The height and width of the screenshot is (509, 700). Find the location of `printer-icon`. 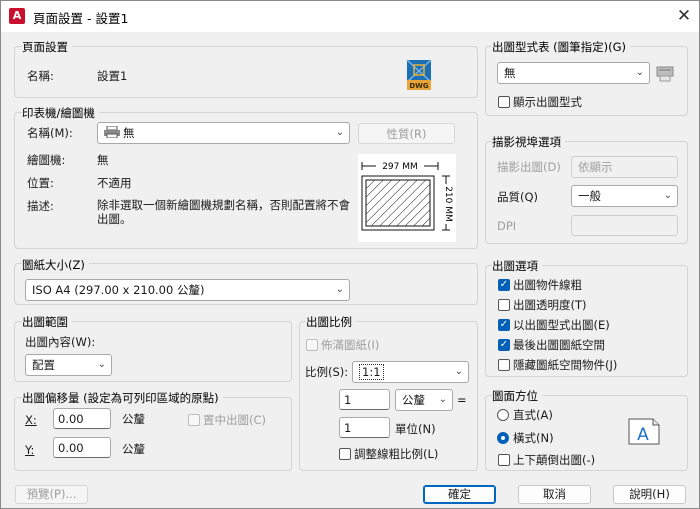

printer-icon is located at coordinates (112, 131).